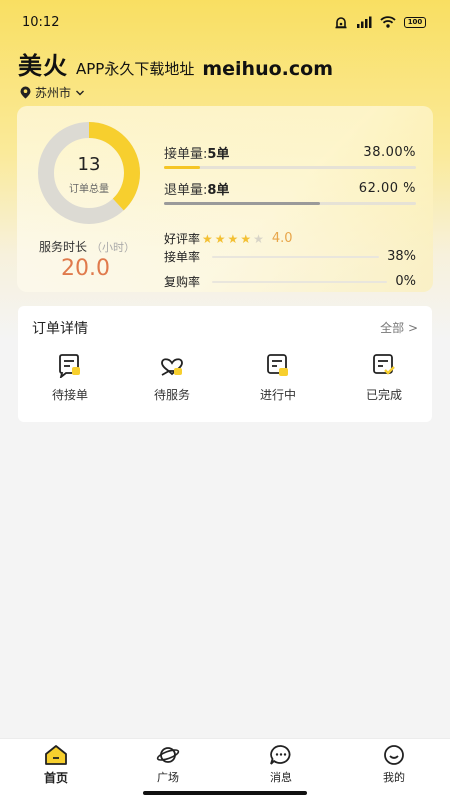 This screenshot has width=450, height=800. I want to click on returned-value: 8单, so click(218, 190).